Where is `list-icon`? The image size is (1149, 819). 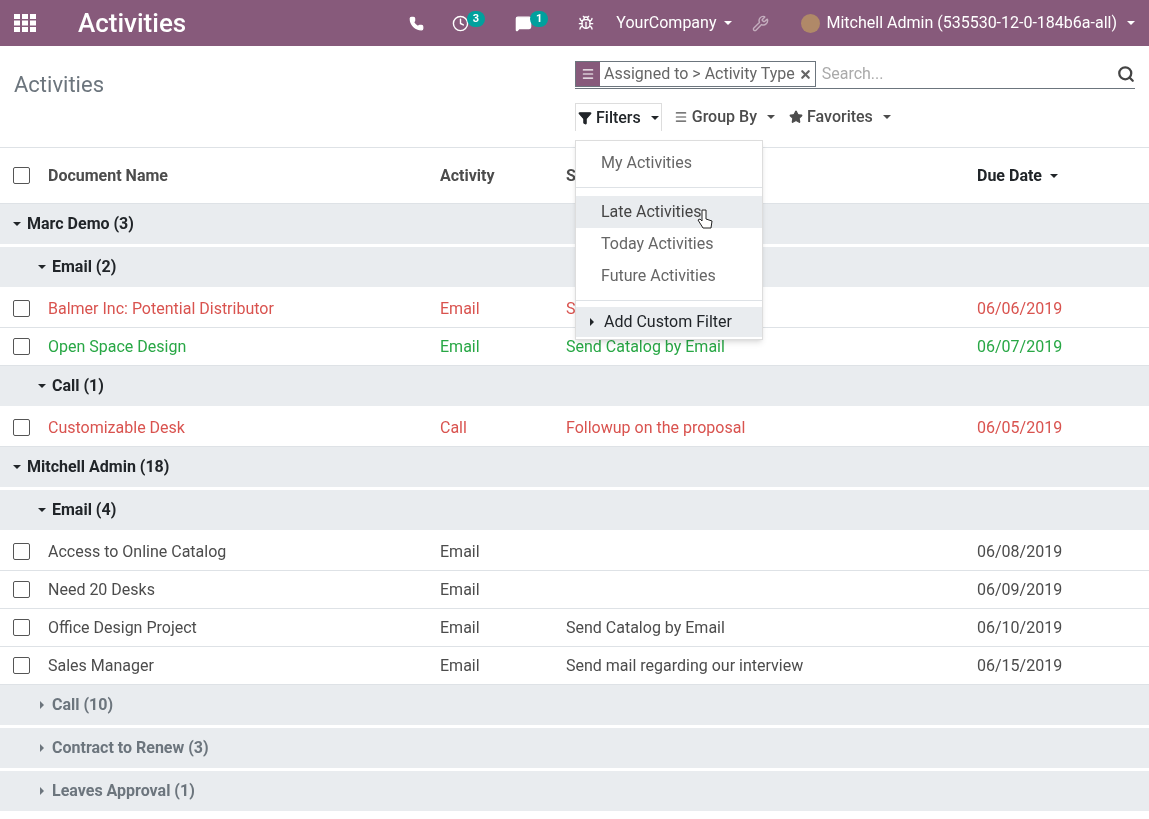 list-icon is located at coordinates (680, 117).